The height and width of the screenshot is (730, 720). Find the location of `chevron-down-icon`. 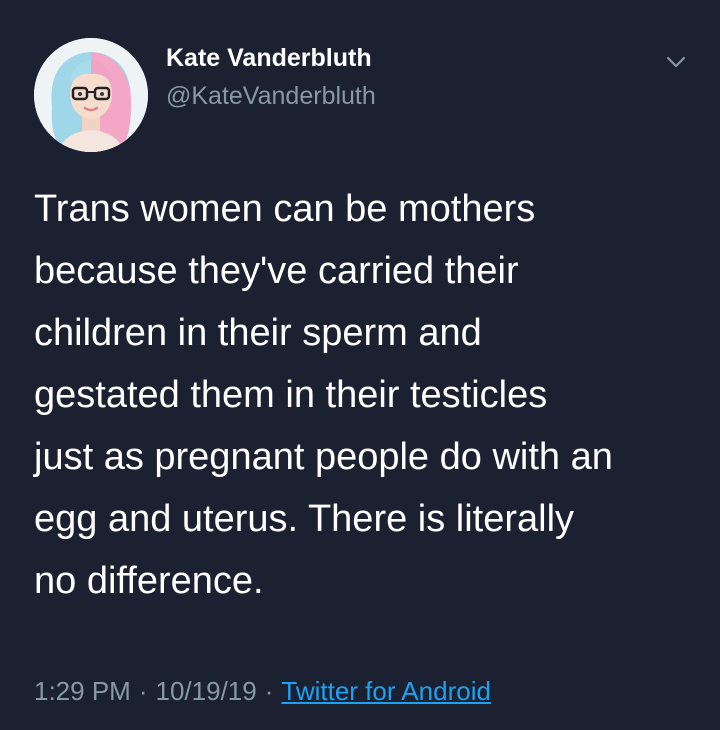

chevron-down-icon is located at coordinates (676, 62).